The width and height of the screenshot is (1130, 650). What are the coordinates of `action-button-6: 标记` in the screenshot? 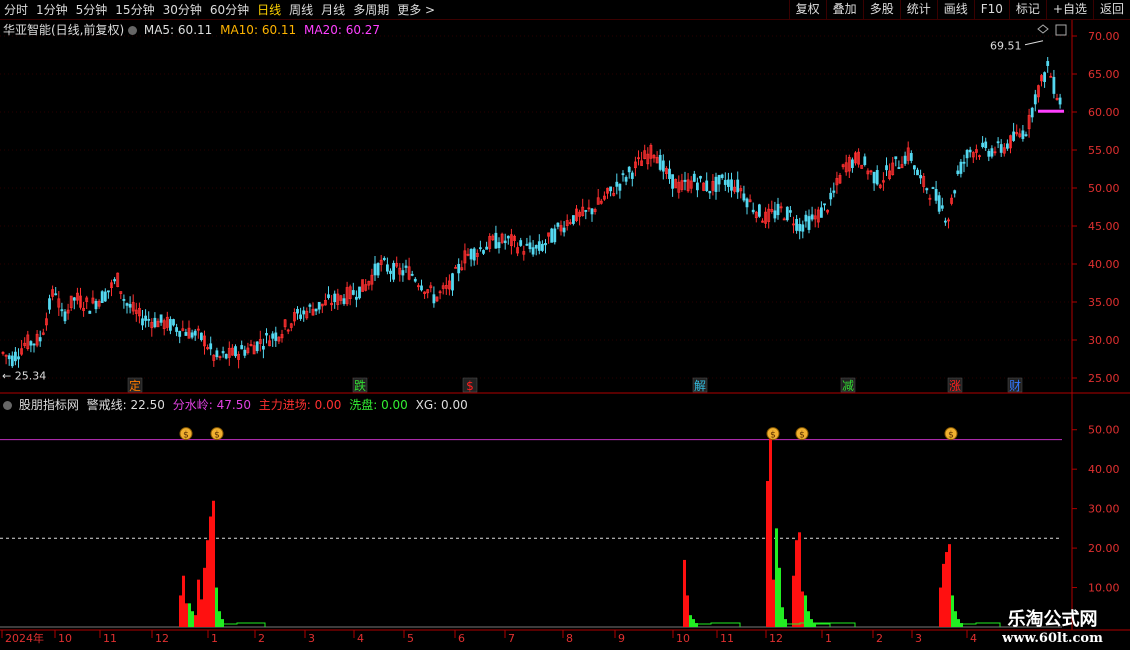 It's located at (1027, 9).